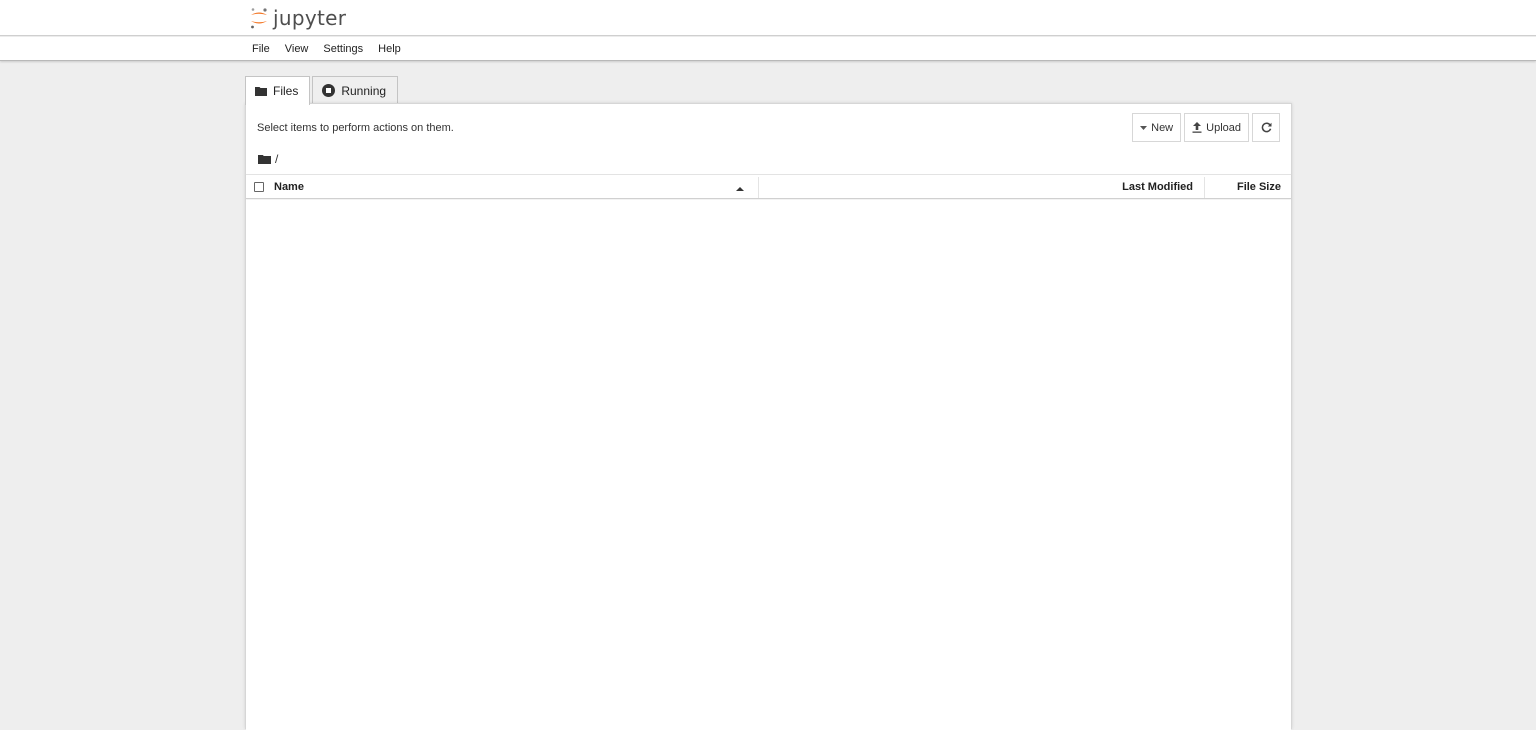 This screenshot has height=730, width=1536. Describe the element at coordinates (264, 49) in the screenshot. I see `menu-file: File` at that location.